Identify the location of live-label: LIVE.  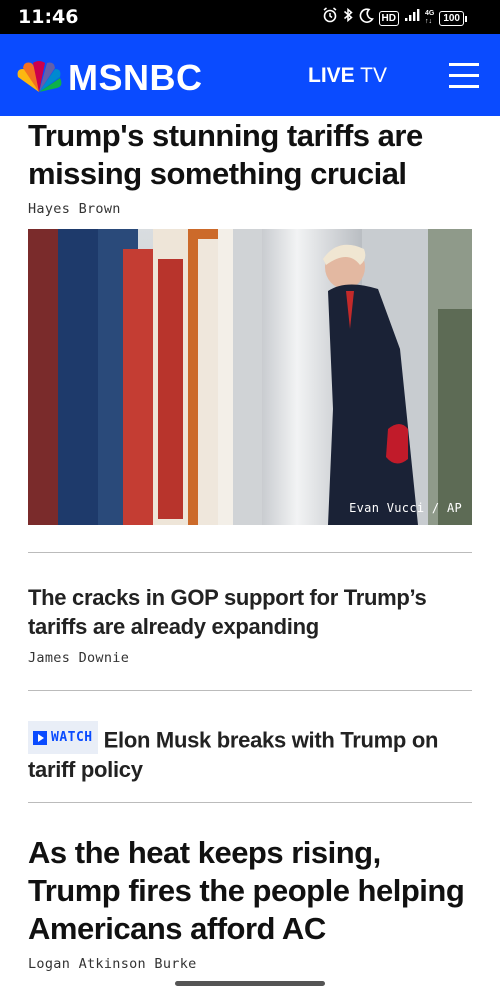
(331, 75).